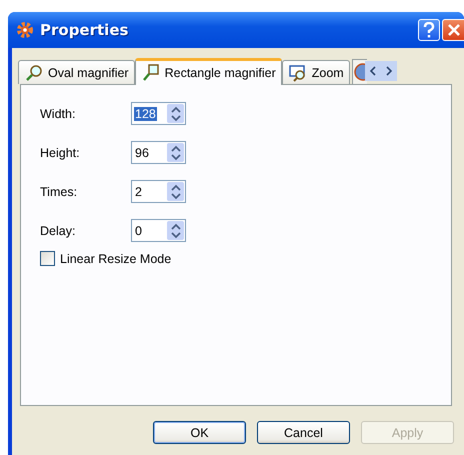 Image resolution: width=464 pixels, height=455 pixels. Describe the element at coordinates (158, 191) in the screenshot. I see `spin-box: 2` at that location.